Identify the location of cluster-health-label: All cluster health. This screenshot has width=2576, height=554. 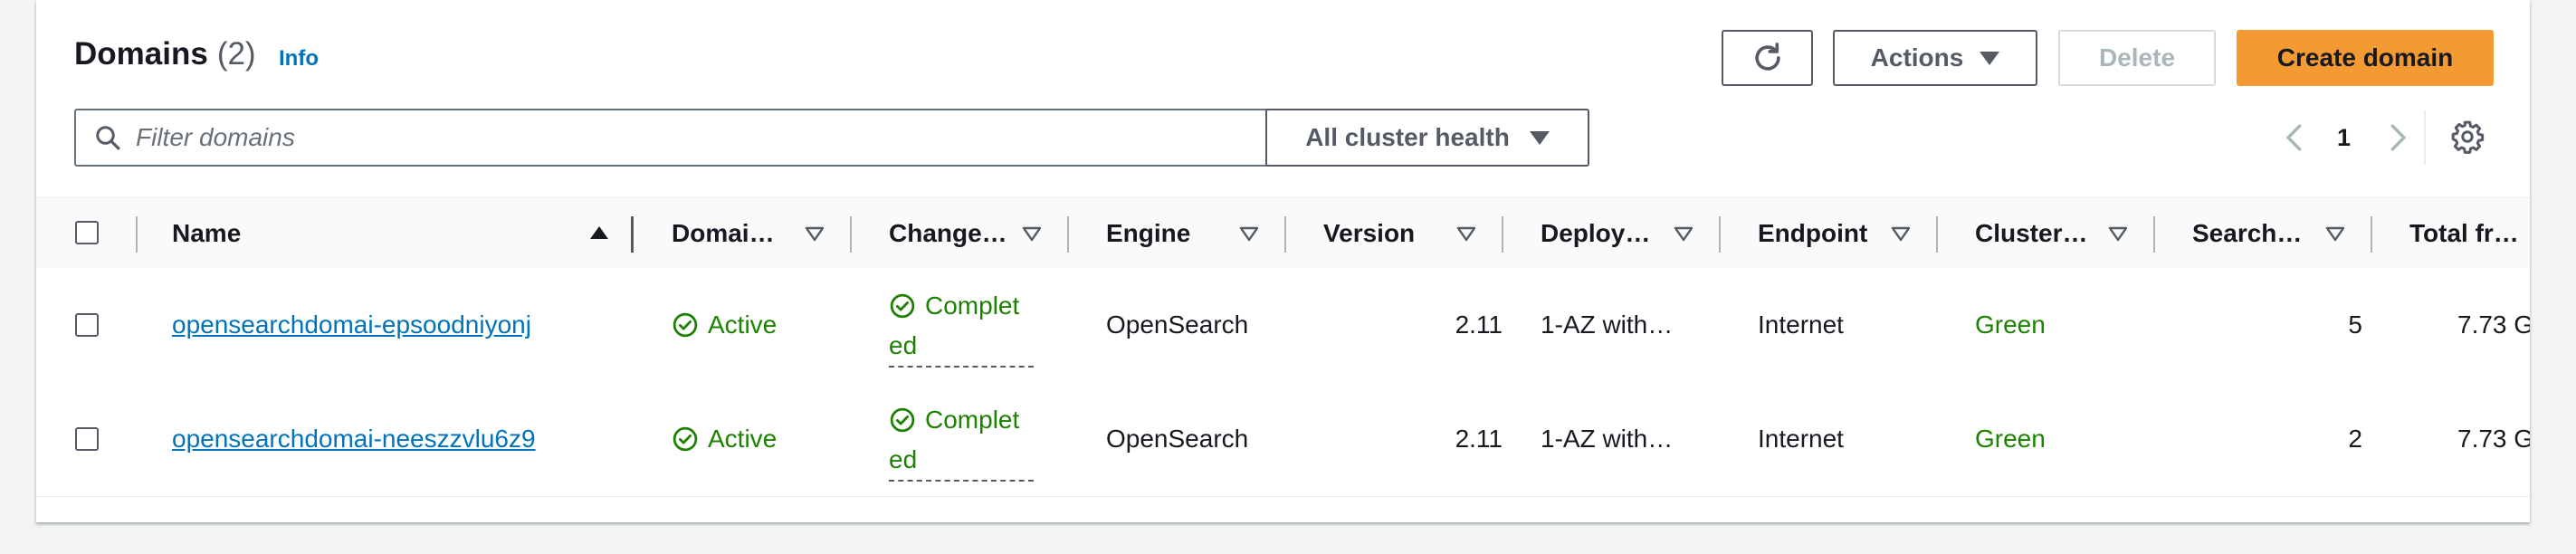
(1408, 137).